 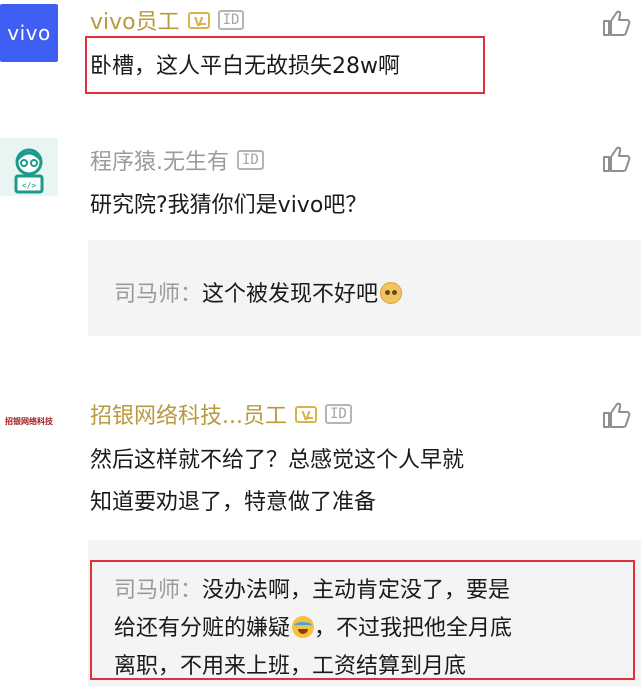 What do you see at coordinates (391, 293) in the screenshot?
I see `shy-face-emoji` at bounding box center [391, 293].